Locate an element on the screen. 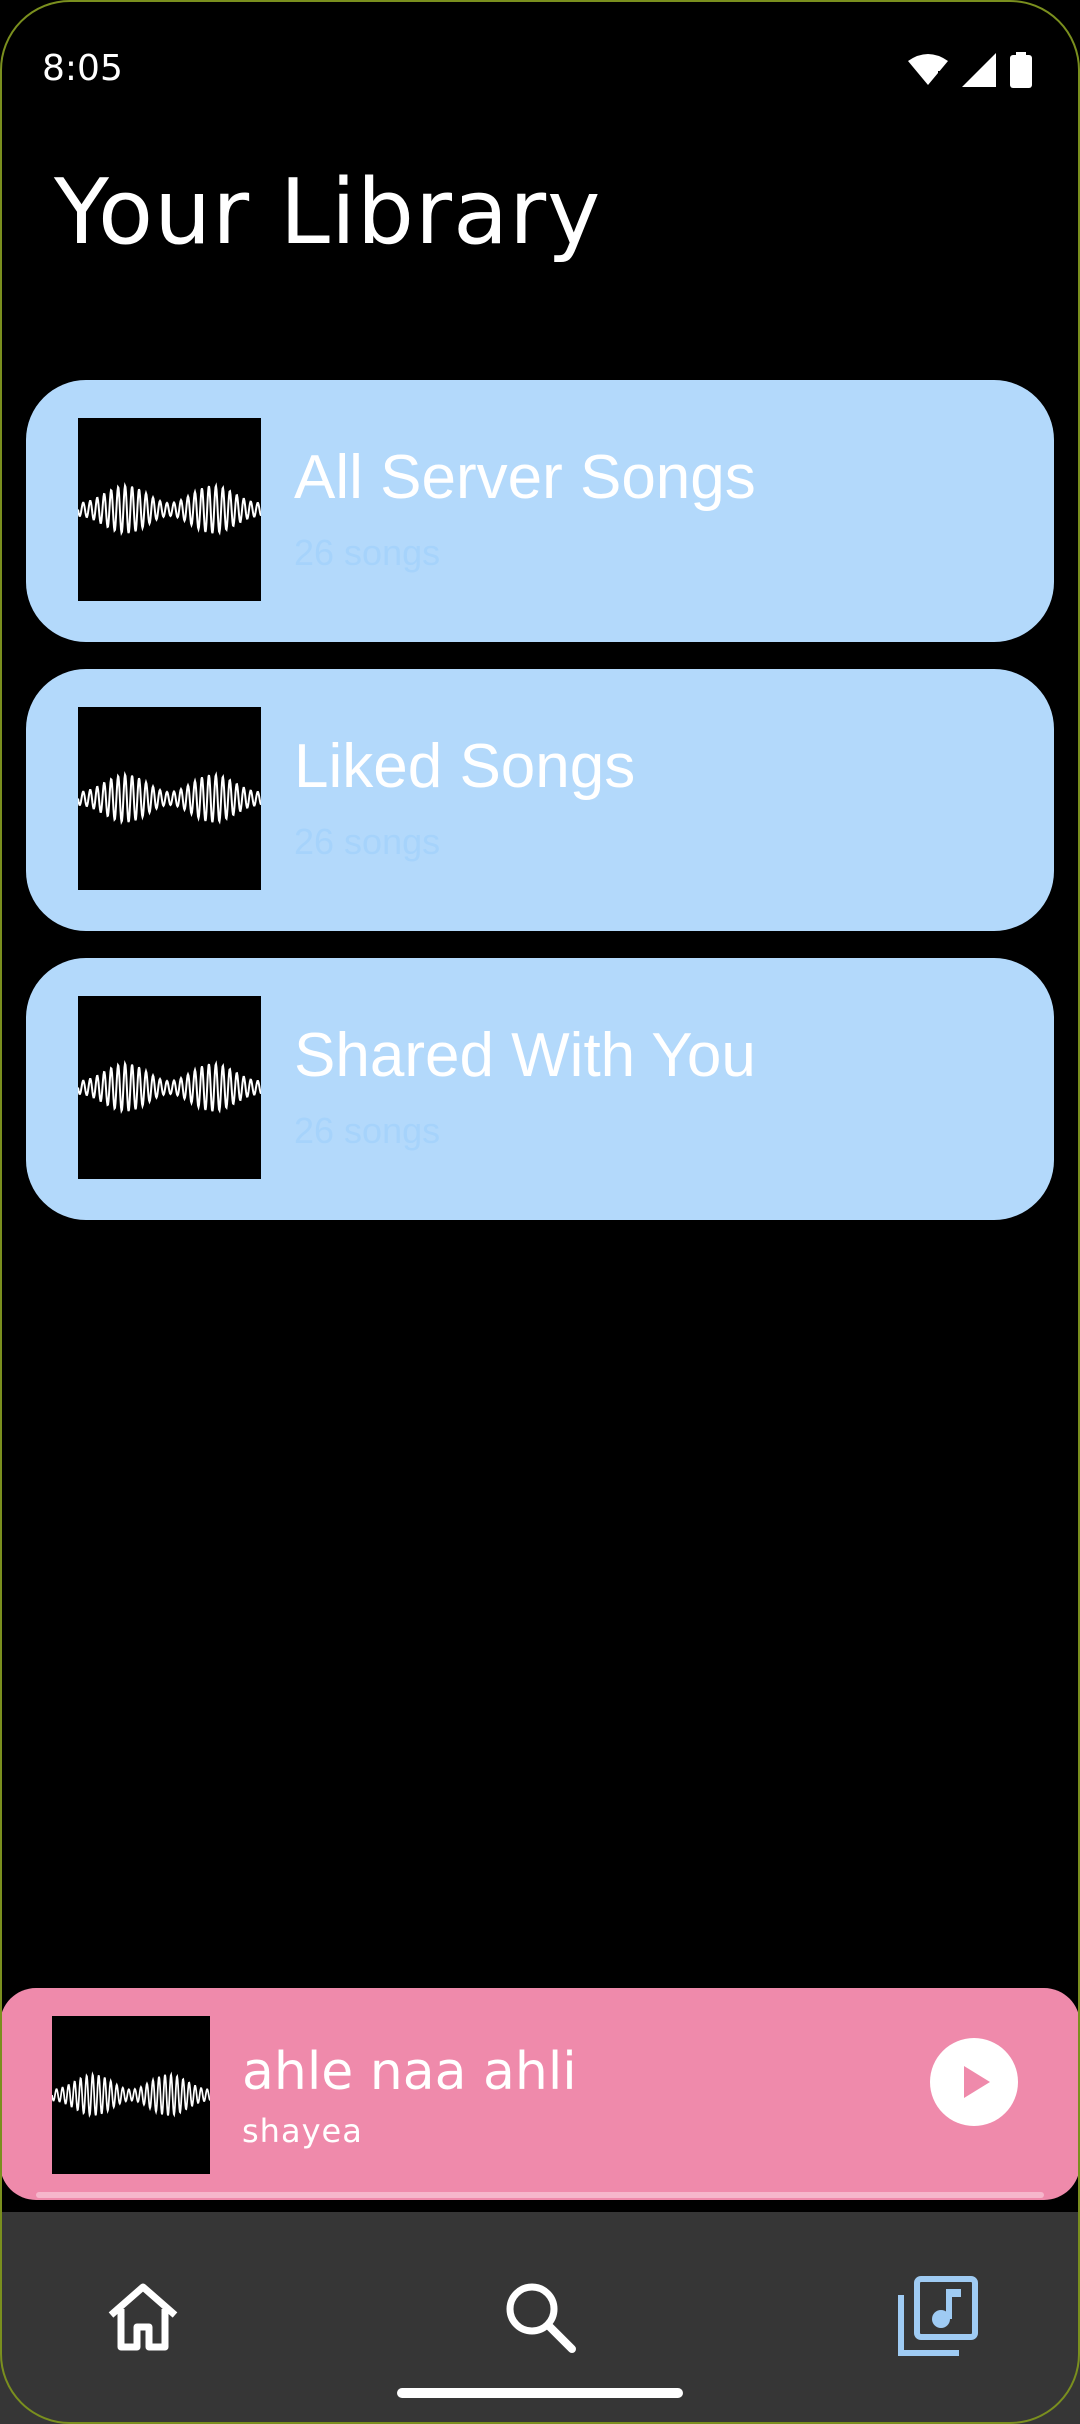 The image size is (1080, 2424). home-icon is located at coordinates (143, 2317).